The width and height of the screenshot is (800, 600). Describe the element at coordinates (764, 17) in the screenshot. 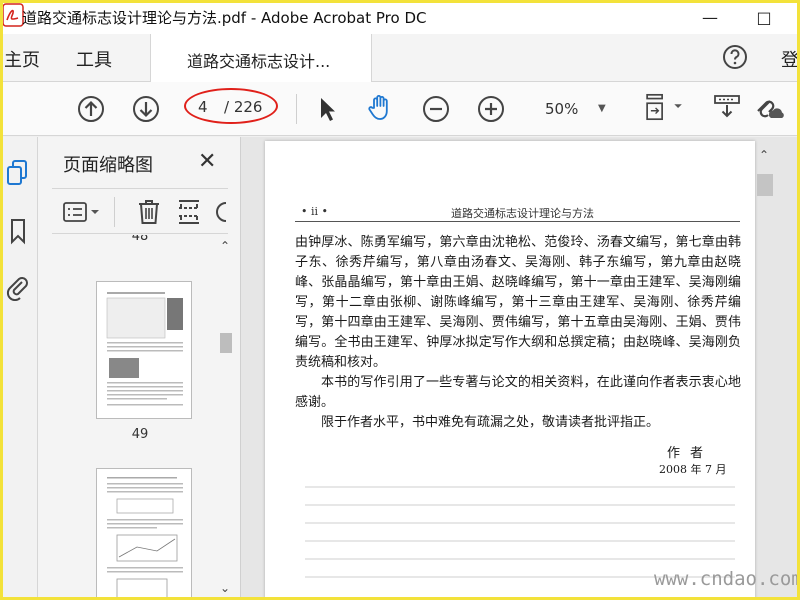

I see `maximize-button: □` at that location.